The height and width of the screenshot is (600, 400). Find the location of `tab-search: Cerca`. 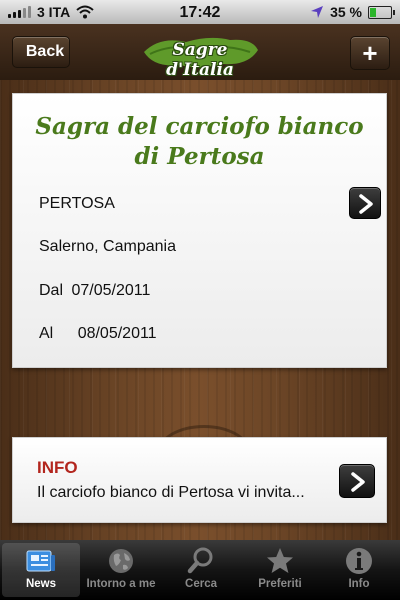

tab-search: Cerca is located at coordinates (201, 570).